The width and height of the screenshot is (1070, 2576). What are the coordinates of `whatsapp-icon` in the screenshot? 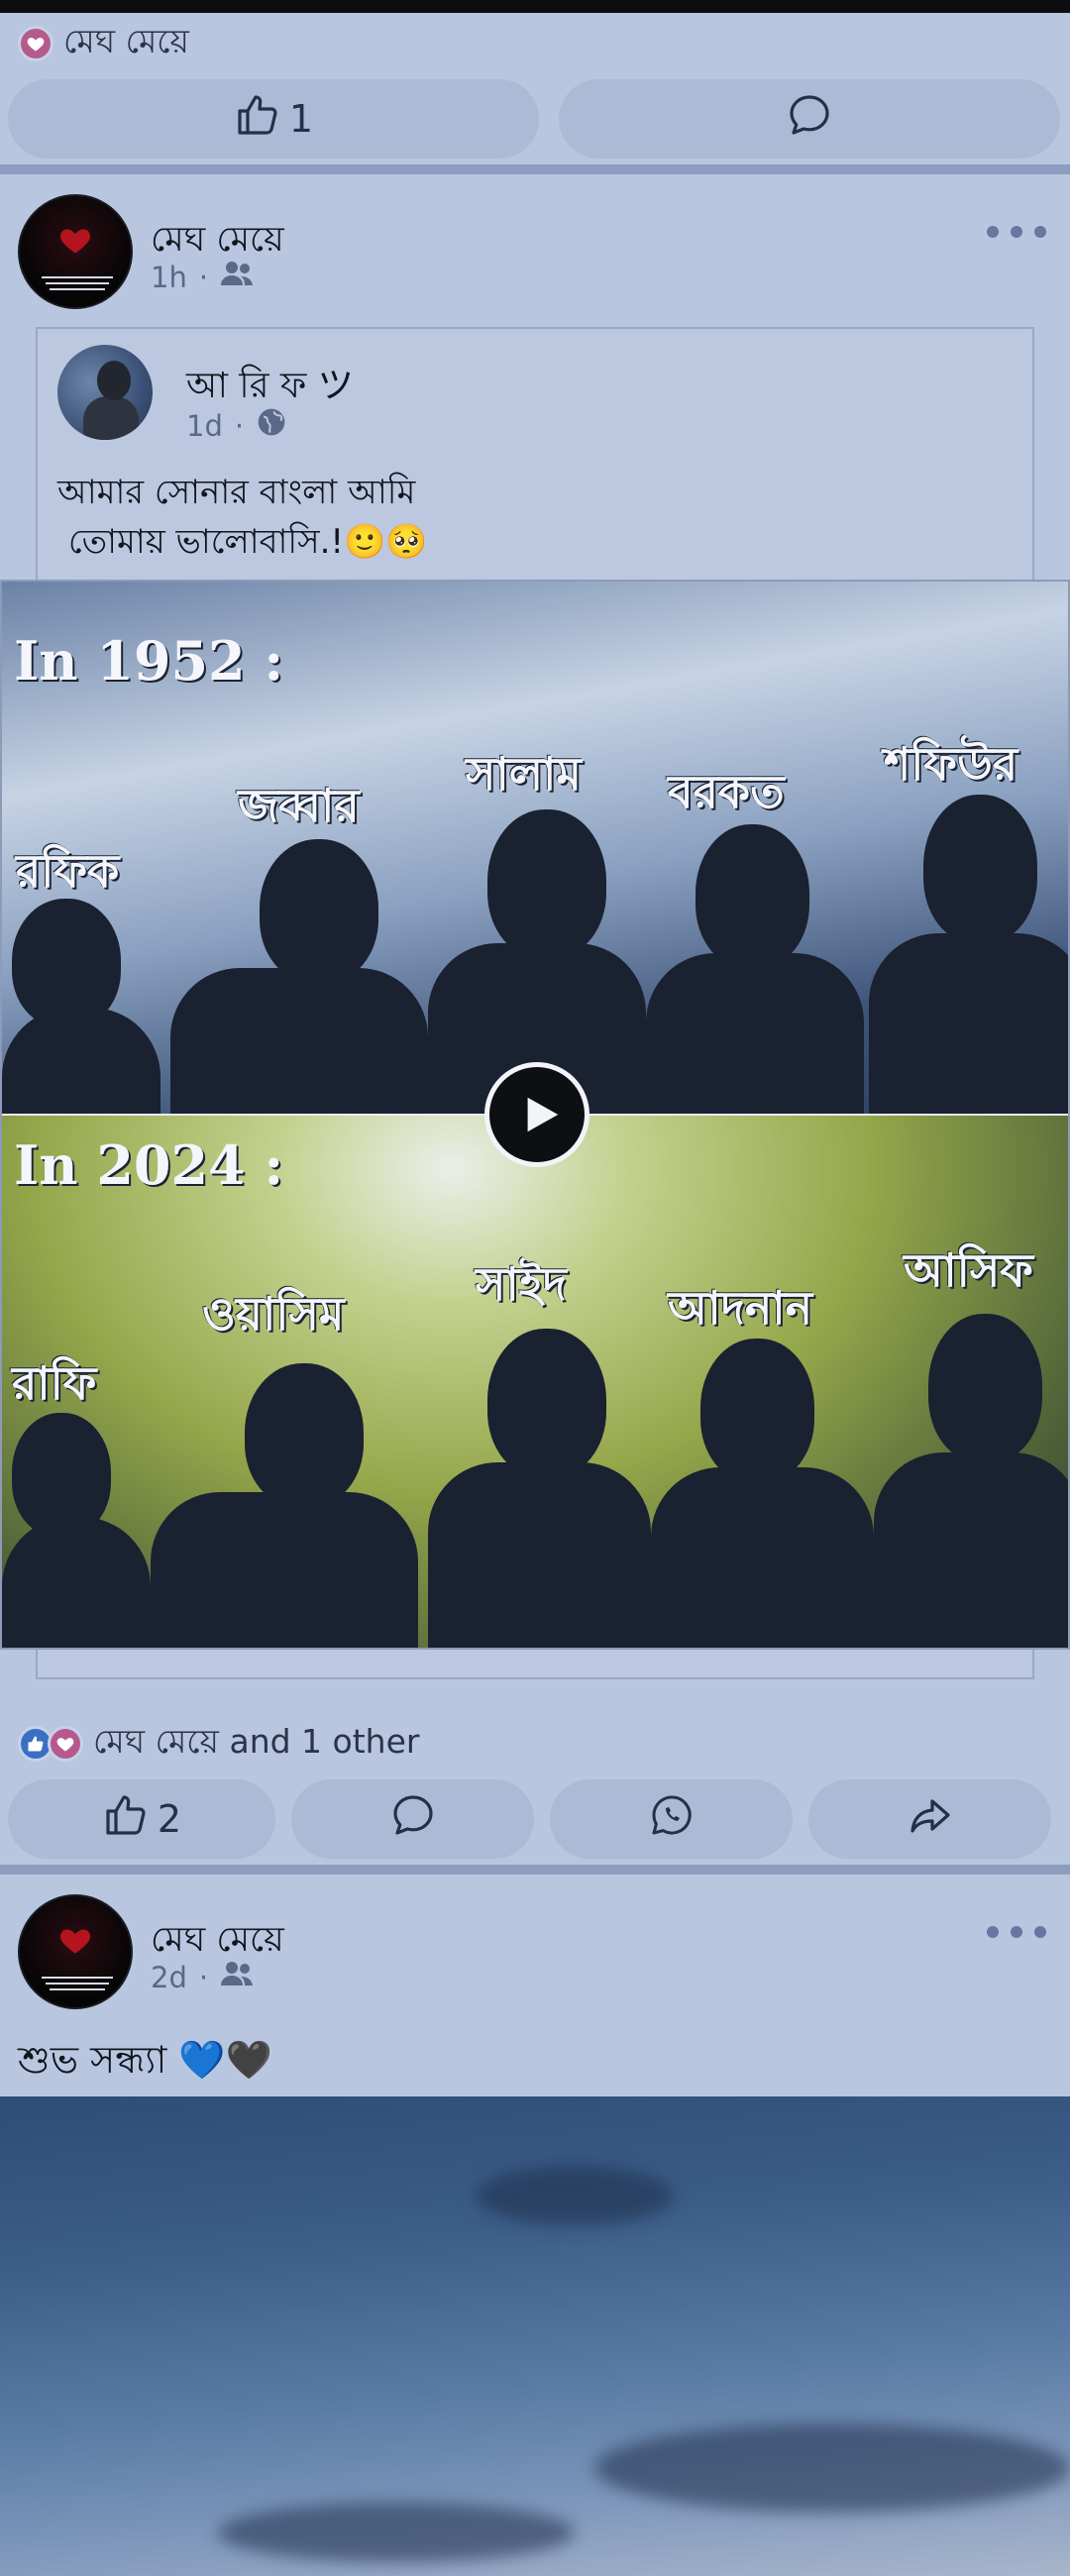 It's located at (672, 1819).